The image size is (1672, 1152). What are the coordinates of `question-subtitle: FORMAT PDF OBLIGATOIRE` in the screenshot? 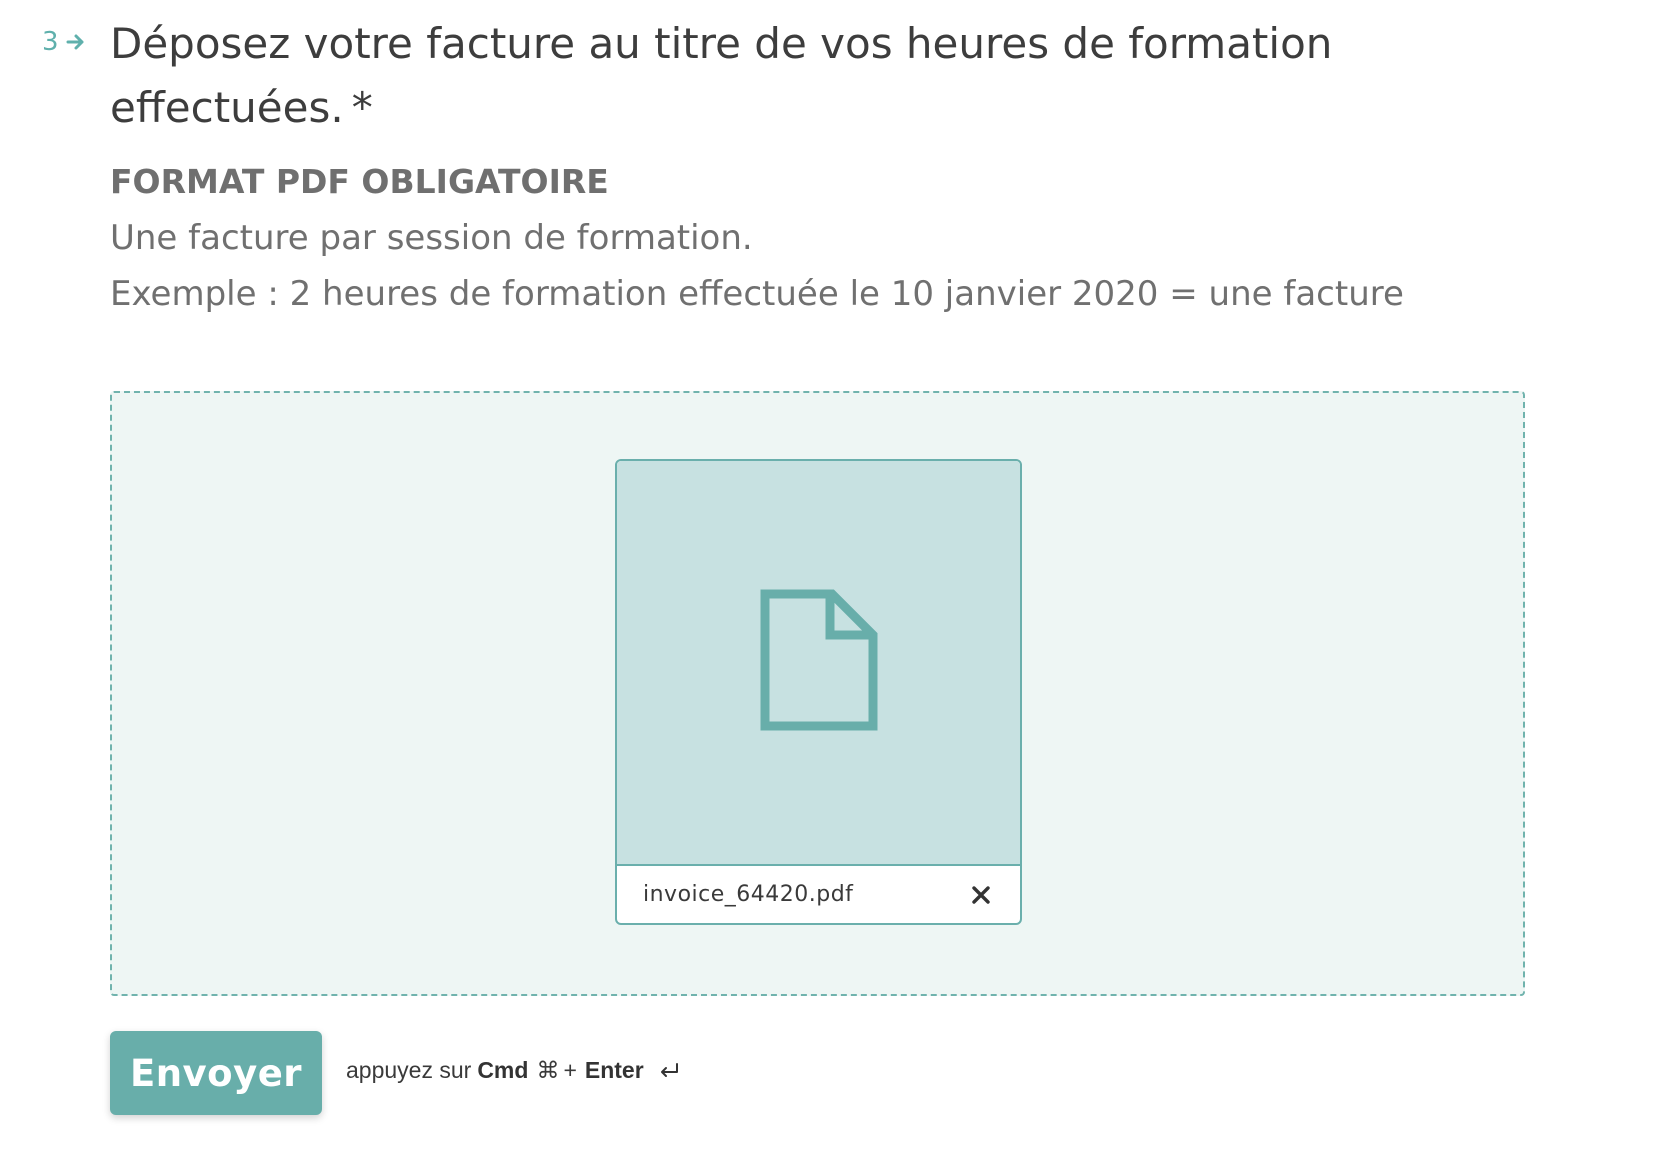 It's located at (359, 181).